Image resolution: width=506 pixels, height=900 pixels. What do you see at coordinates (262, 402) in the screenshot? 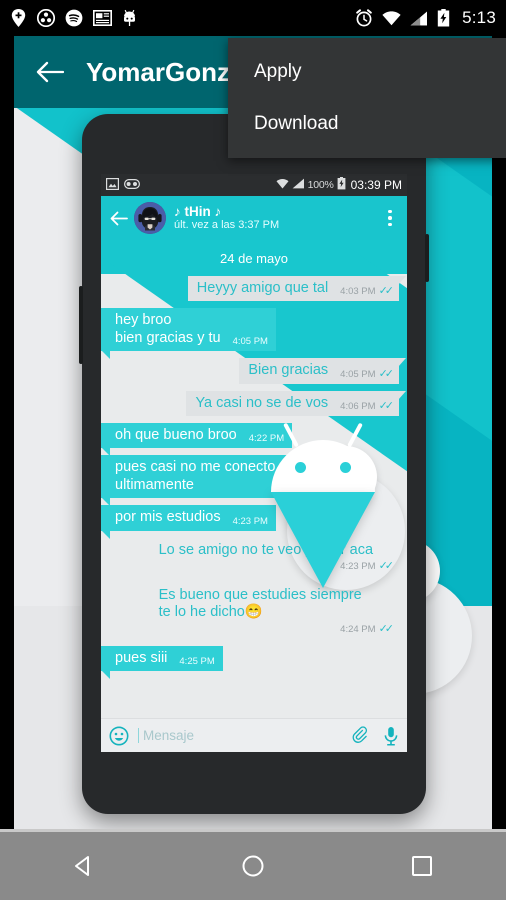
I see `chat-bubble-text: Ya casi no se de vos` at bounding box center [262, 402].